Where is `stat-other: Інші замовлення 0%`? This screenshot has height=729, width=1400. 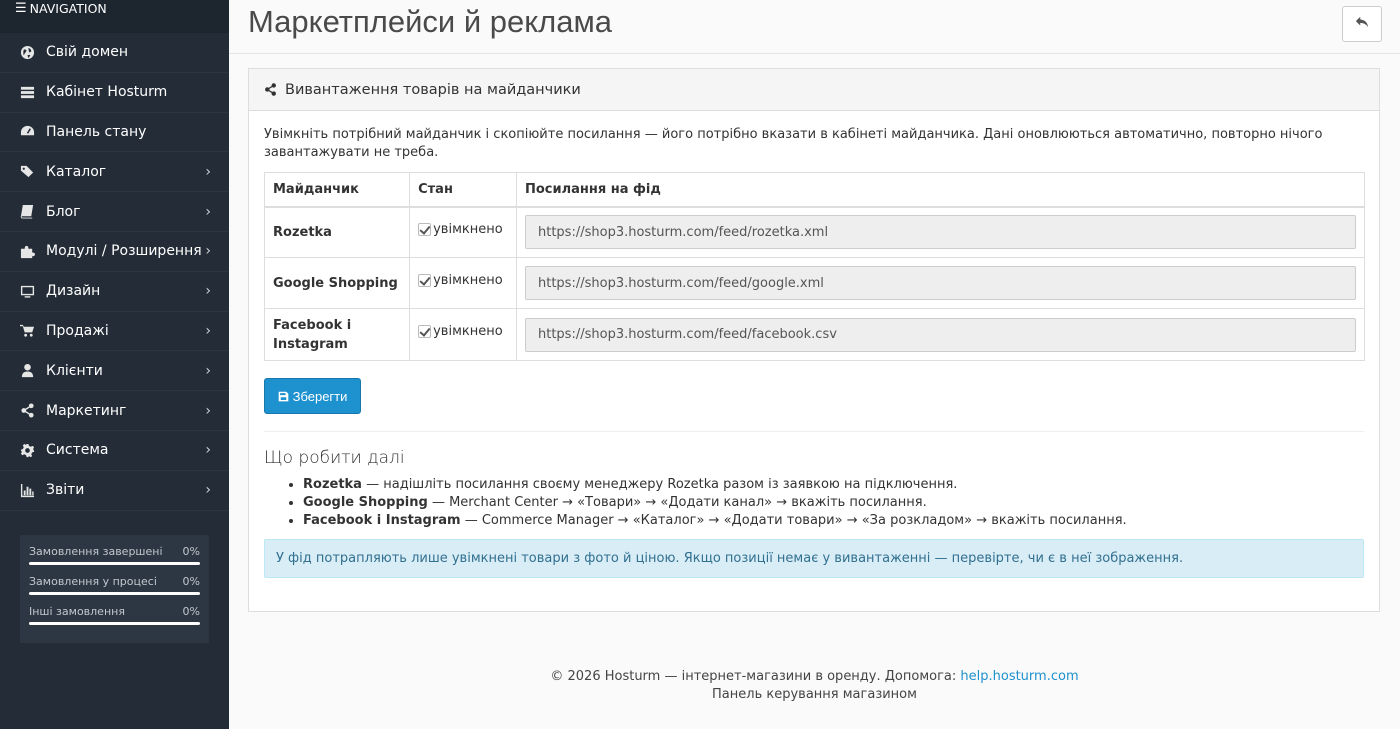
stat-other: Інші замовлення 0% is located at coordinates (114, 615).